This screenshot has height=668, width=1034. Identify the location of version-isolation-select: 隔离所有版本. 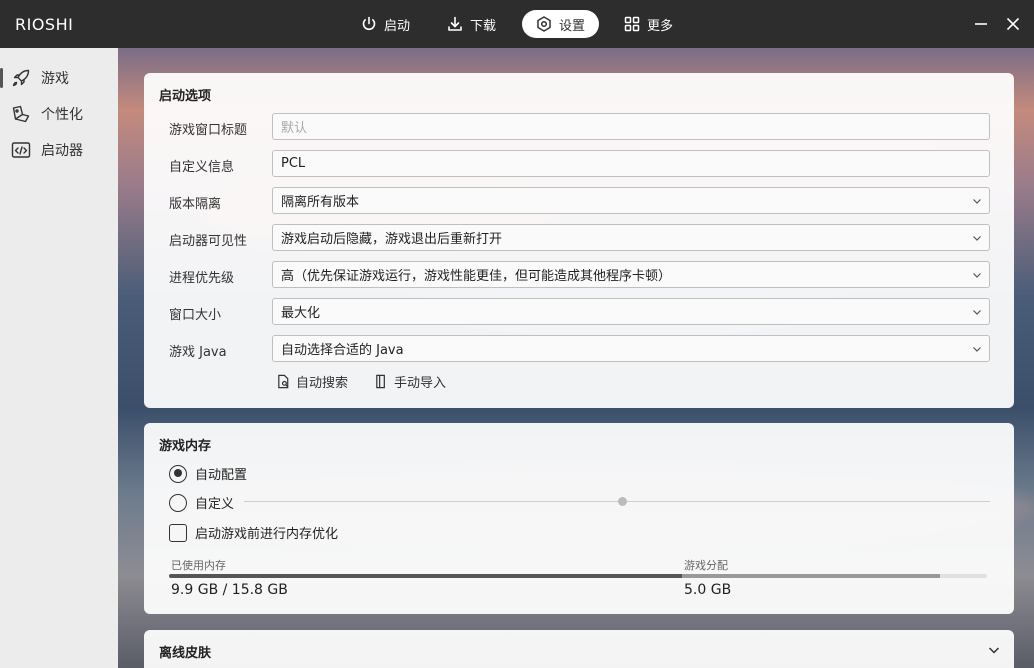
(631, 200).